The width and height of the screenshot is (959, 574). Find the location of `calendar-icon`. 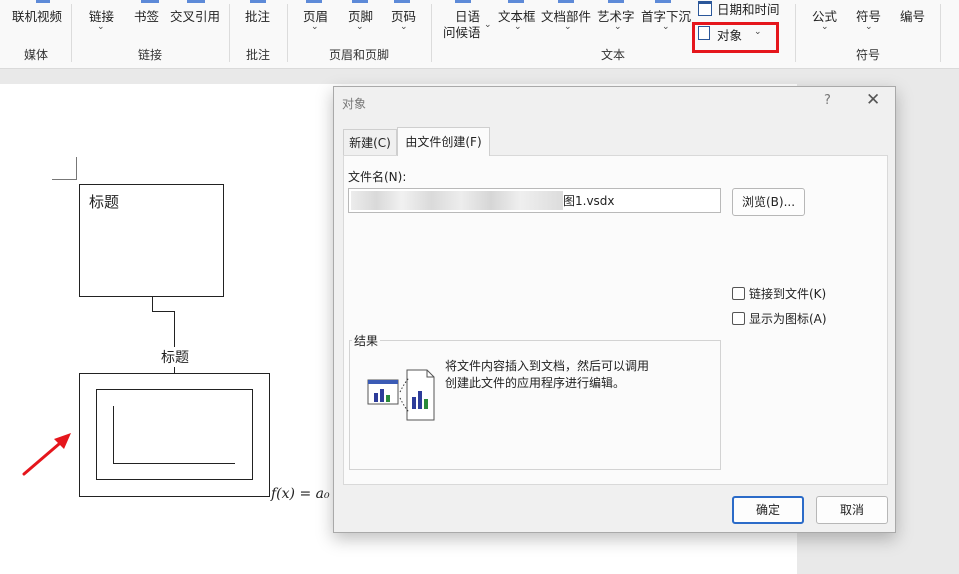

calendar-icon is located at coordinates (705, 8).